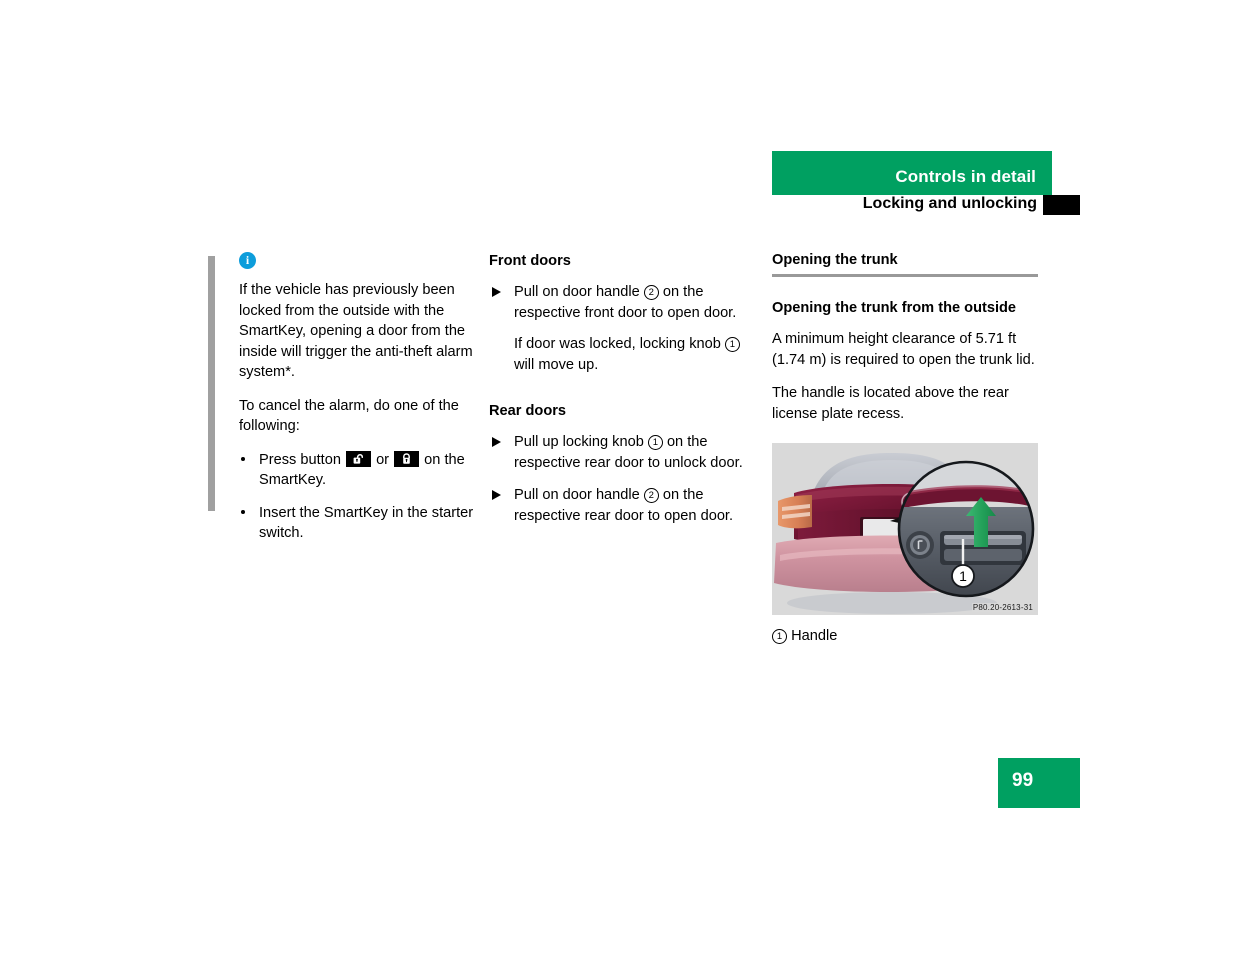  What do you see at coordinates (530, 261) in the screenshot?
I see `front-doors-heading: Front doors` at bounding box center [530, 261].